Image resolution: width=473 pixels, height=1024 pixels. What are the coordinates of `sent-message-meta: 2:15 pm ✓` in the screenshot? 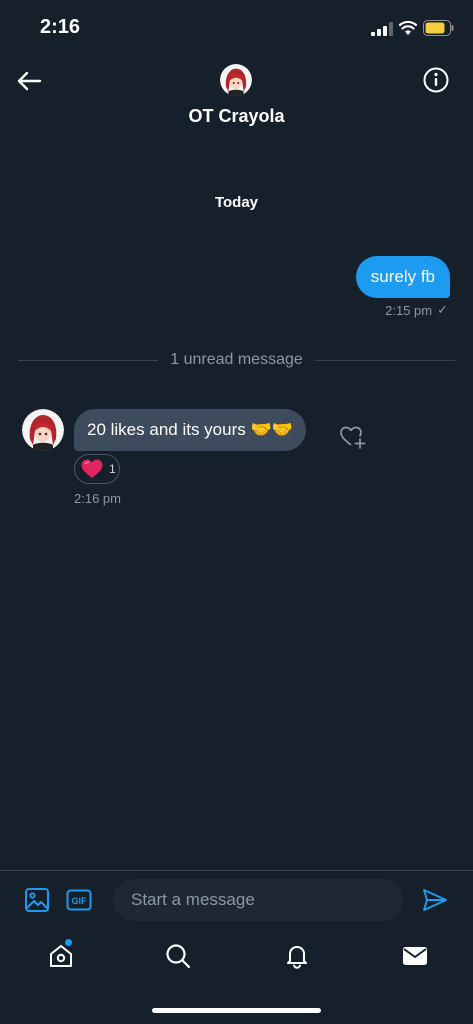 It's located at (416, 310).